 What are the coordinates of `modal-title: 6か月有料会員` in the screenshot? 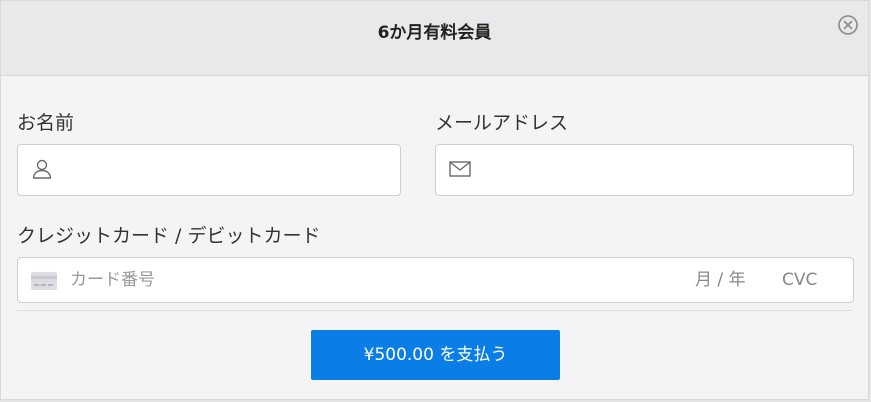 It's located at (434, 33).